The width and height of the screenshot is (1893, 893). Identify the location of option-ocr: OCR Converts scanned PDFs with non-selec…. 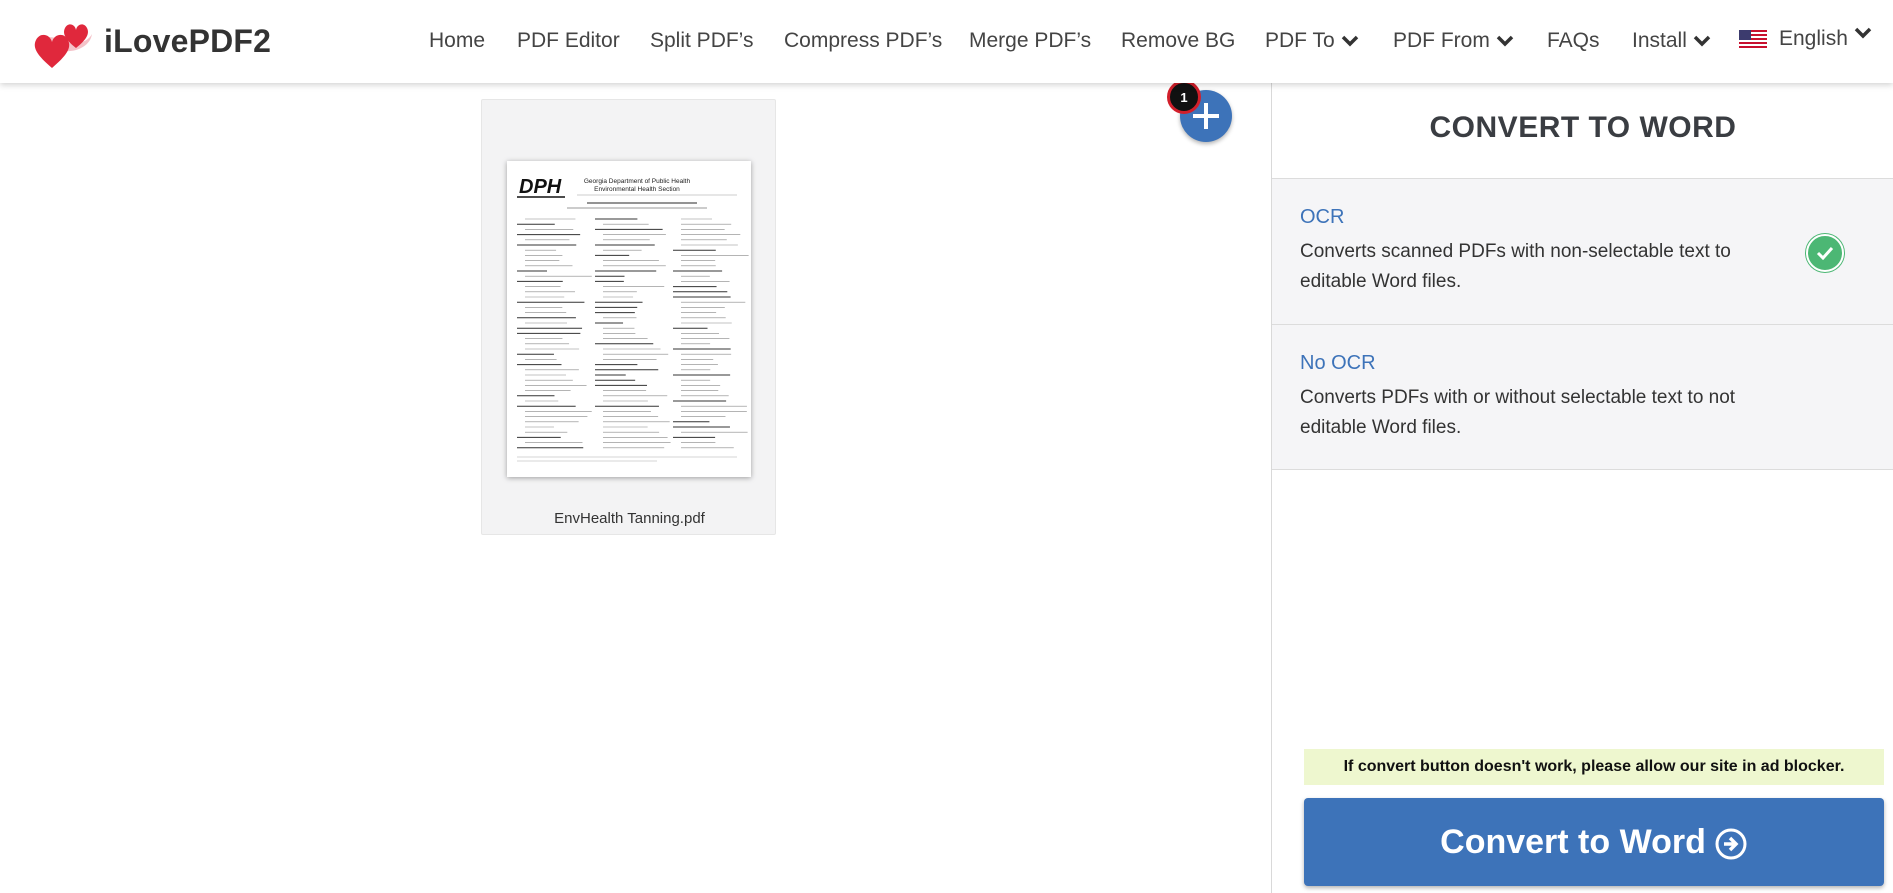
(1582, 251).